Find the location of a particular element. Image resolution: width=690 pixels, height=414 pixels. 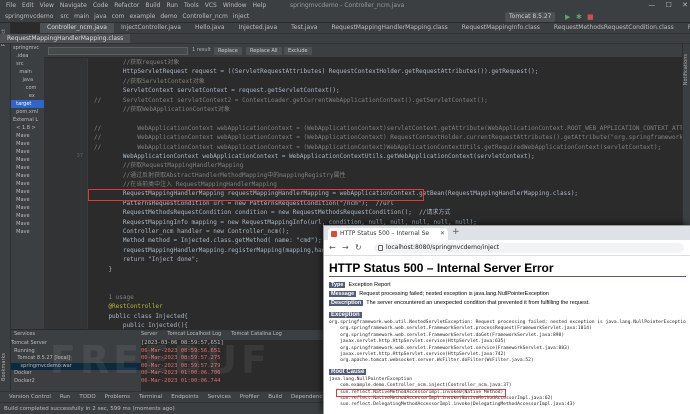

bottom-tab: Version Control is located at coordinates (30, 397).